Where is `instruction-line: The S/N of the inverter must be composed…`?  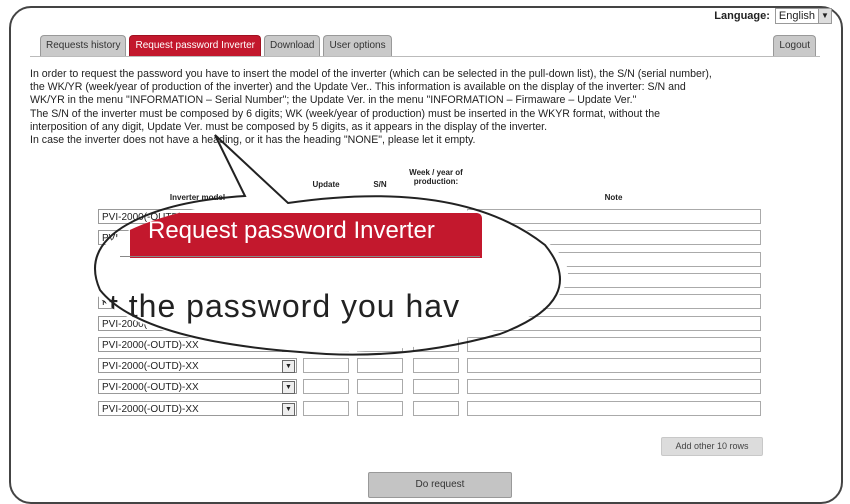
instruction-line: The S/N of the inverter must be composed… is located at coordinates (345, 113).